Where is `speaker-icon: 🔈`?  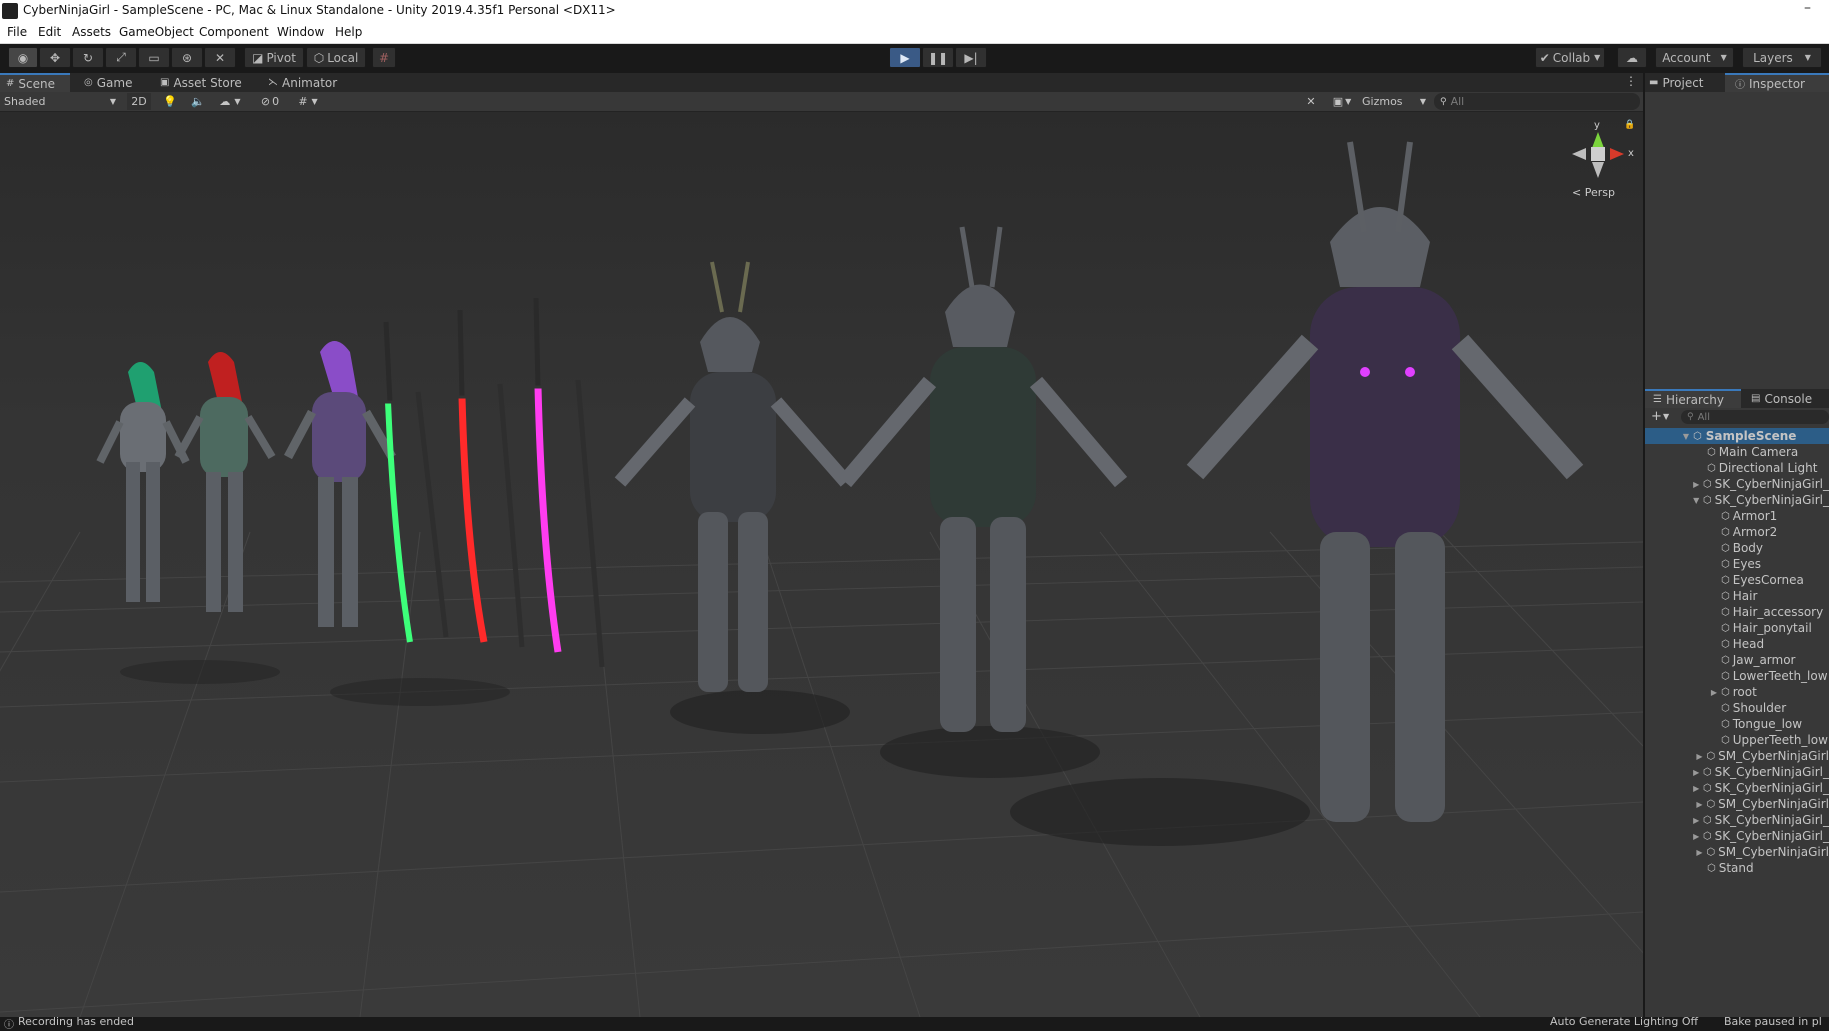 speaker-icon: 🔈 is located at coordinates (198, 101).